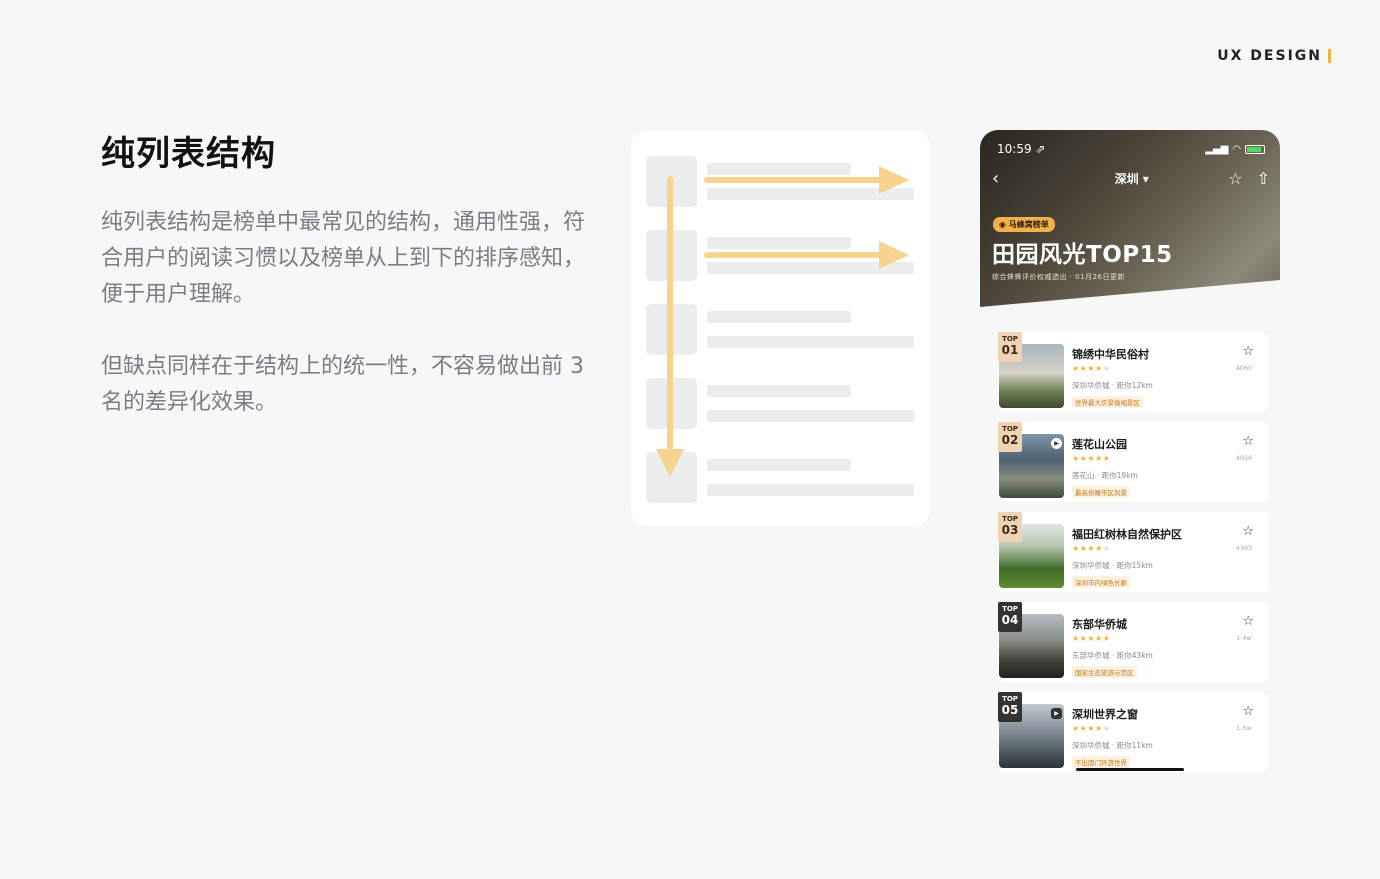  Describe the element at coordinates (1244, 548) in the screenshot. I see `favorite-count: 4363` at that location.